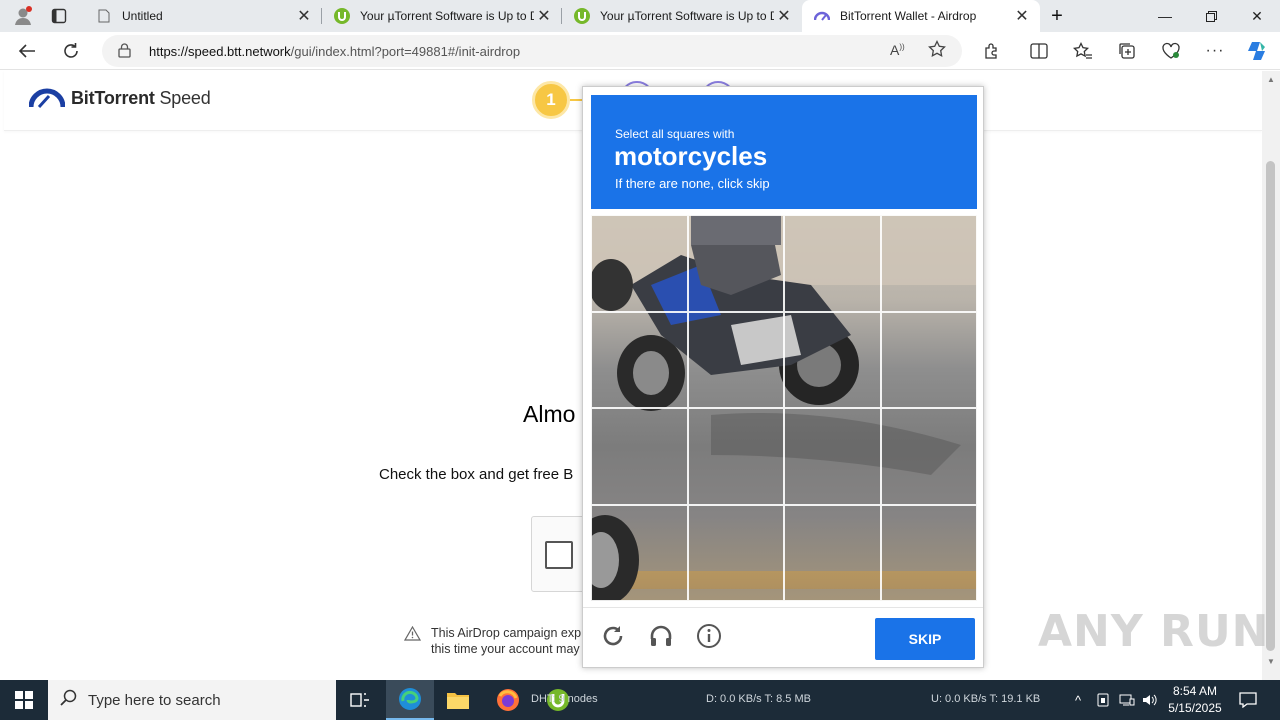  I want to click on system-clock: 8:54 AM 5/15/2025, so click(1195, 700).